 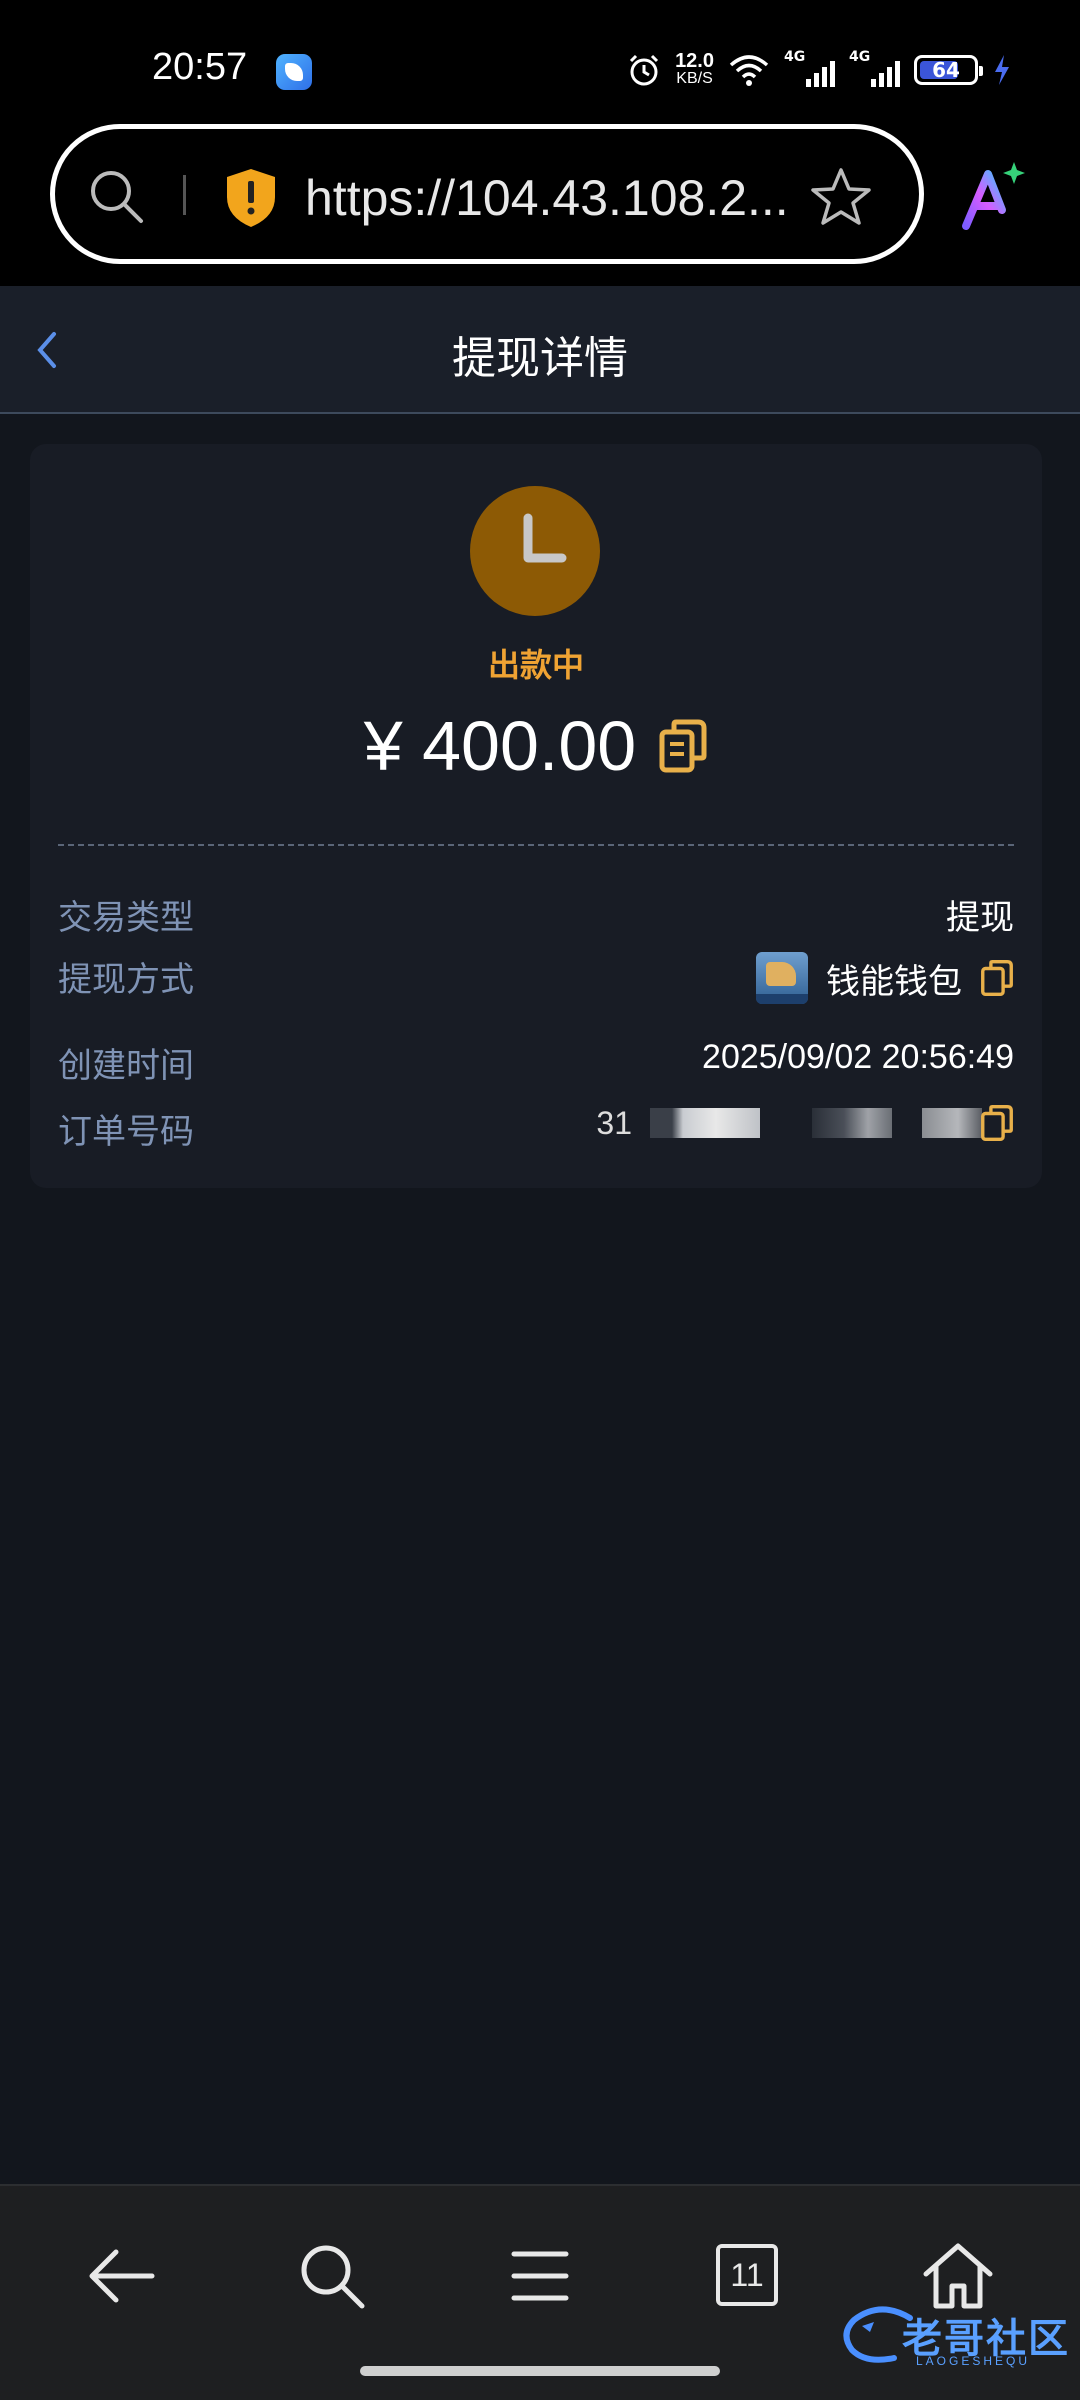 I want to click on battery-icon: 64, so click(x=948, y=70).